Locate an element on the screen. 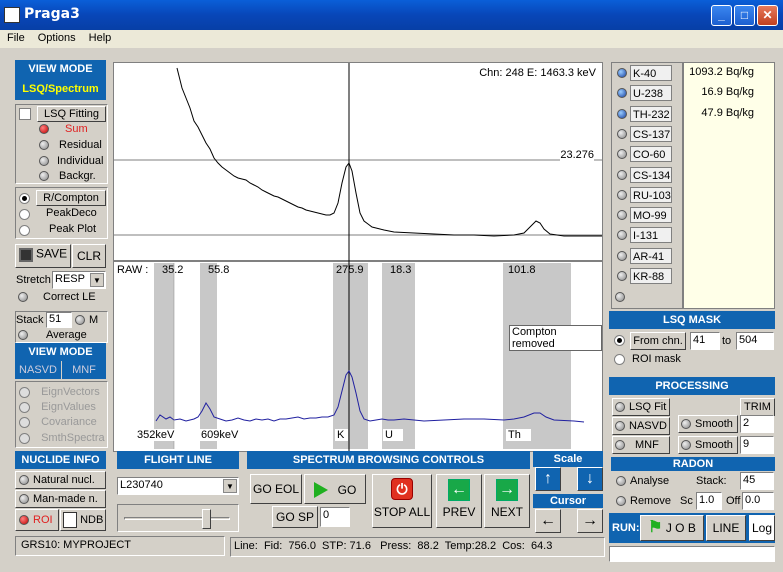 The width and height of the screenshot is (783, 572). eignvectors-option: EignVectors is located at coordinates (59, 393).